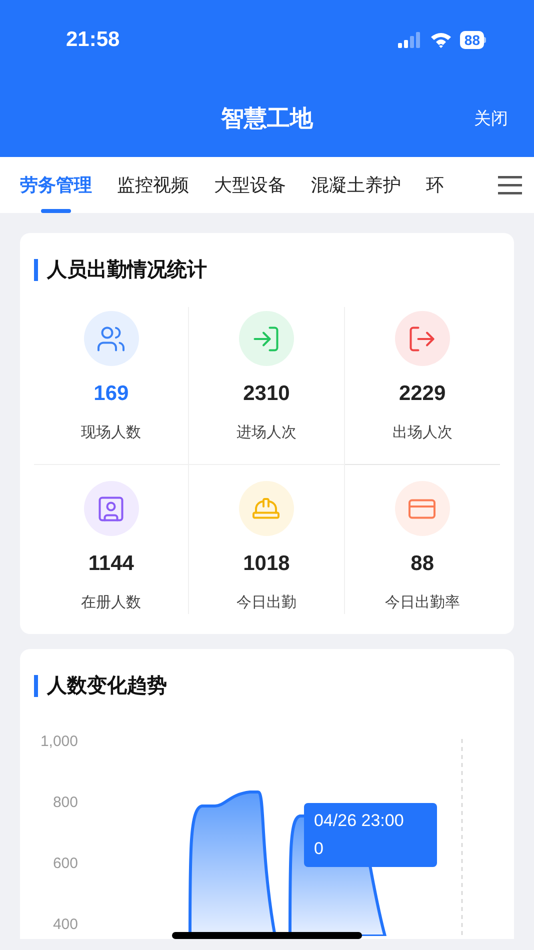 The width and height of the screenshot is (534, 950). I want to click on status-time: 21:58, so click(93, 40).